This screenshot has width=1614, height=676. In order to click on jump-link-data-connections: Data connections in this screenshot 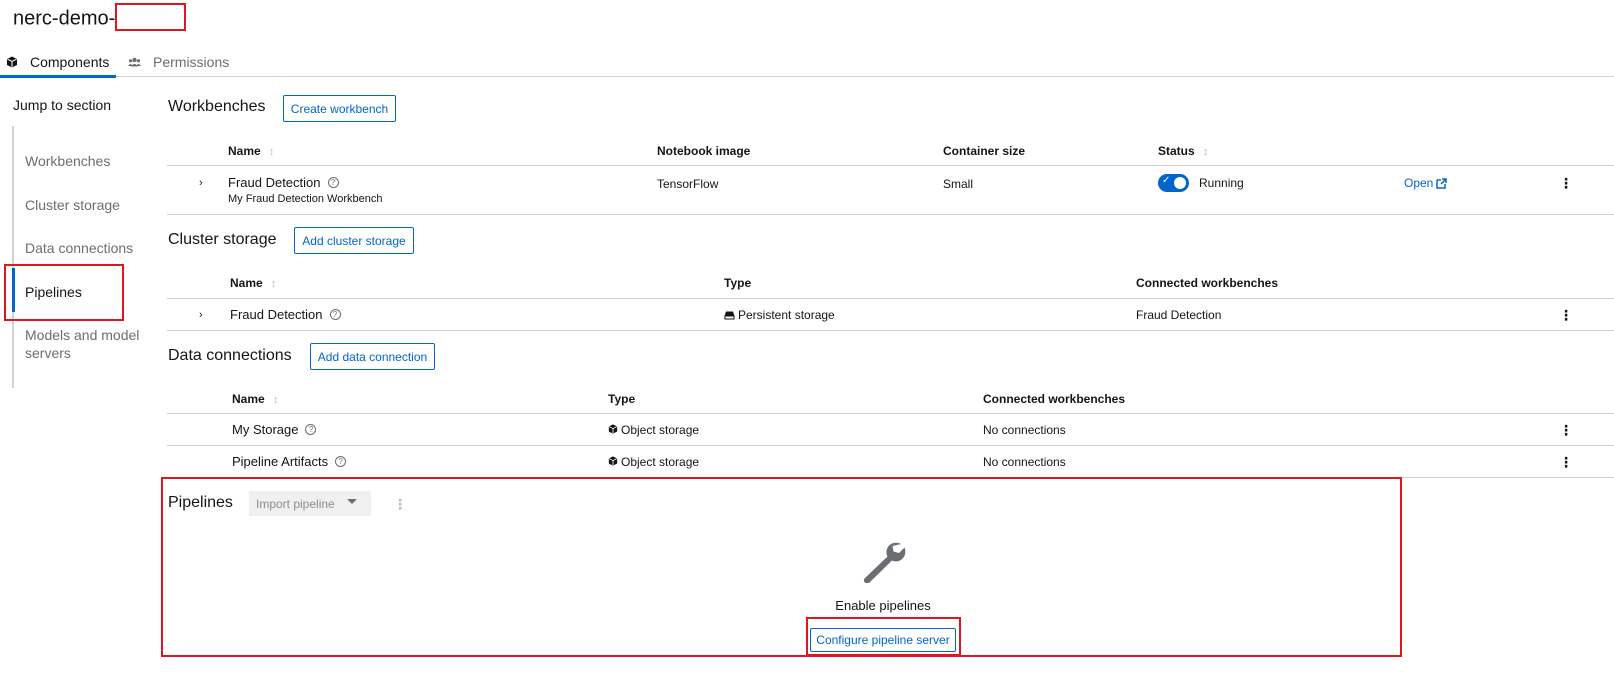, I will do `click(82, 248)`.